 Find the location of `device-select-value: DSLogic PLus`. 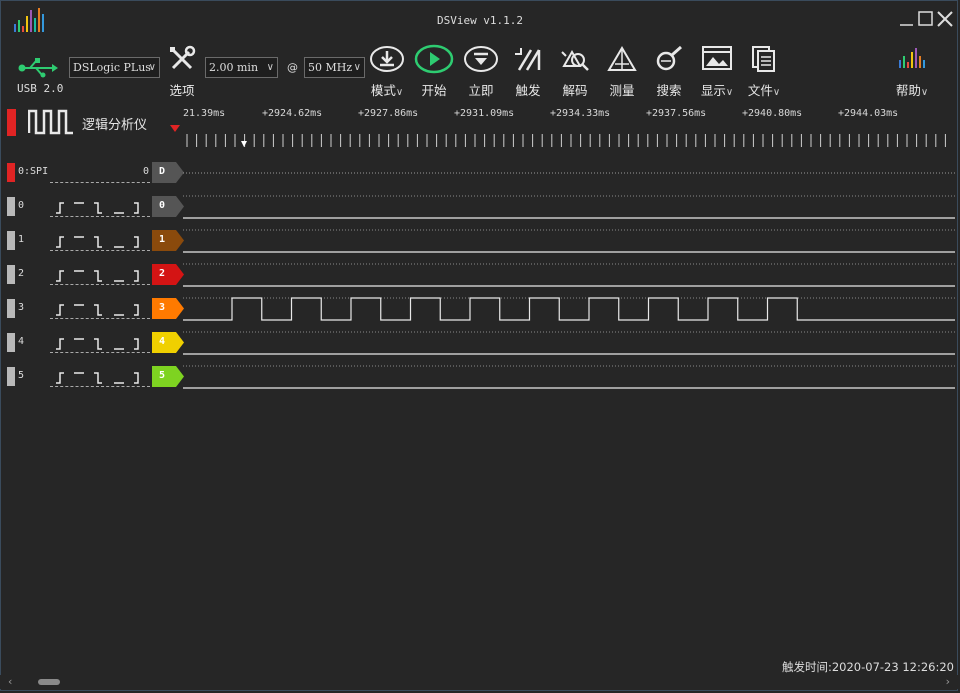

device-select-value: DSLogic PLus is located at coordinates (112, 67).